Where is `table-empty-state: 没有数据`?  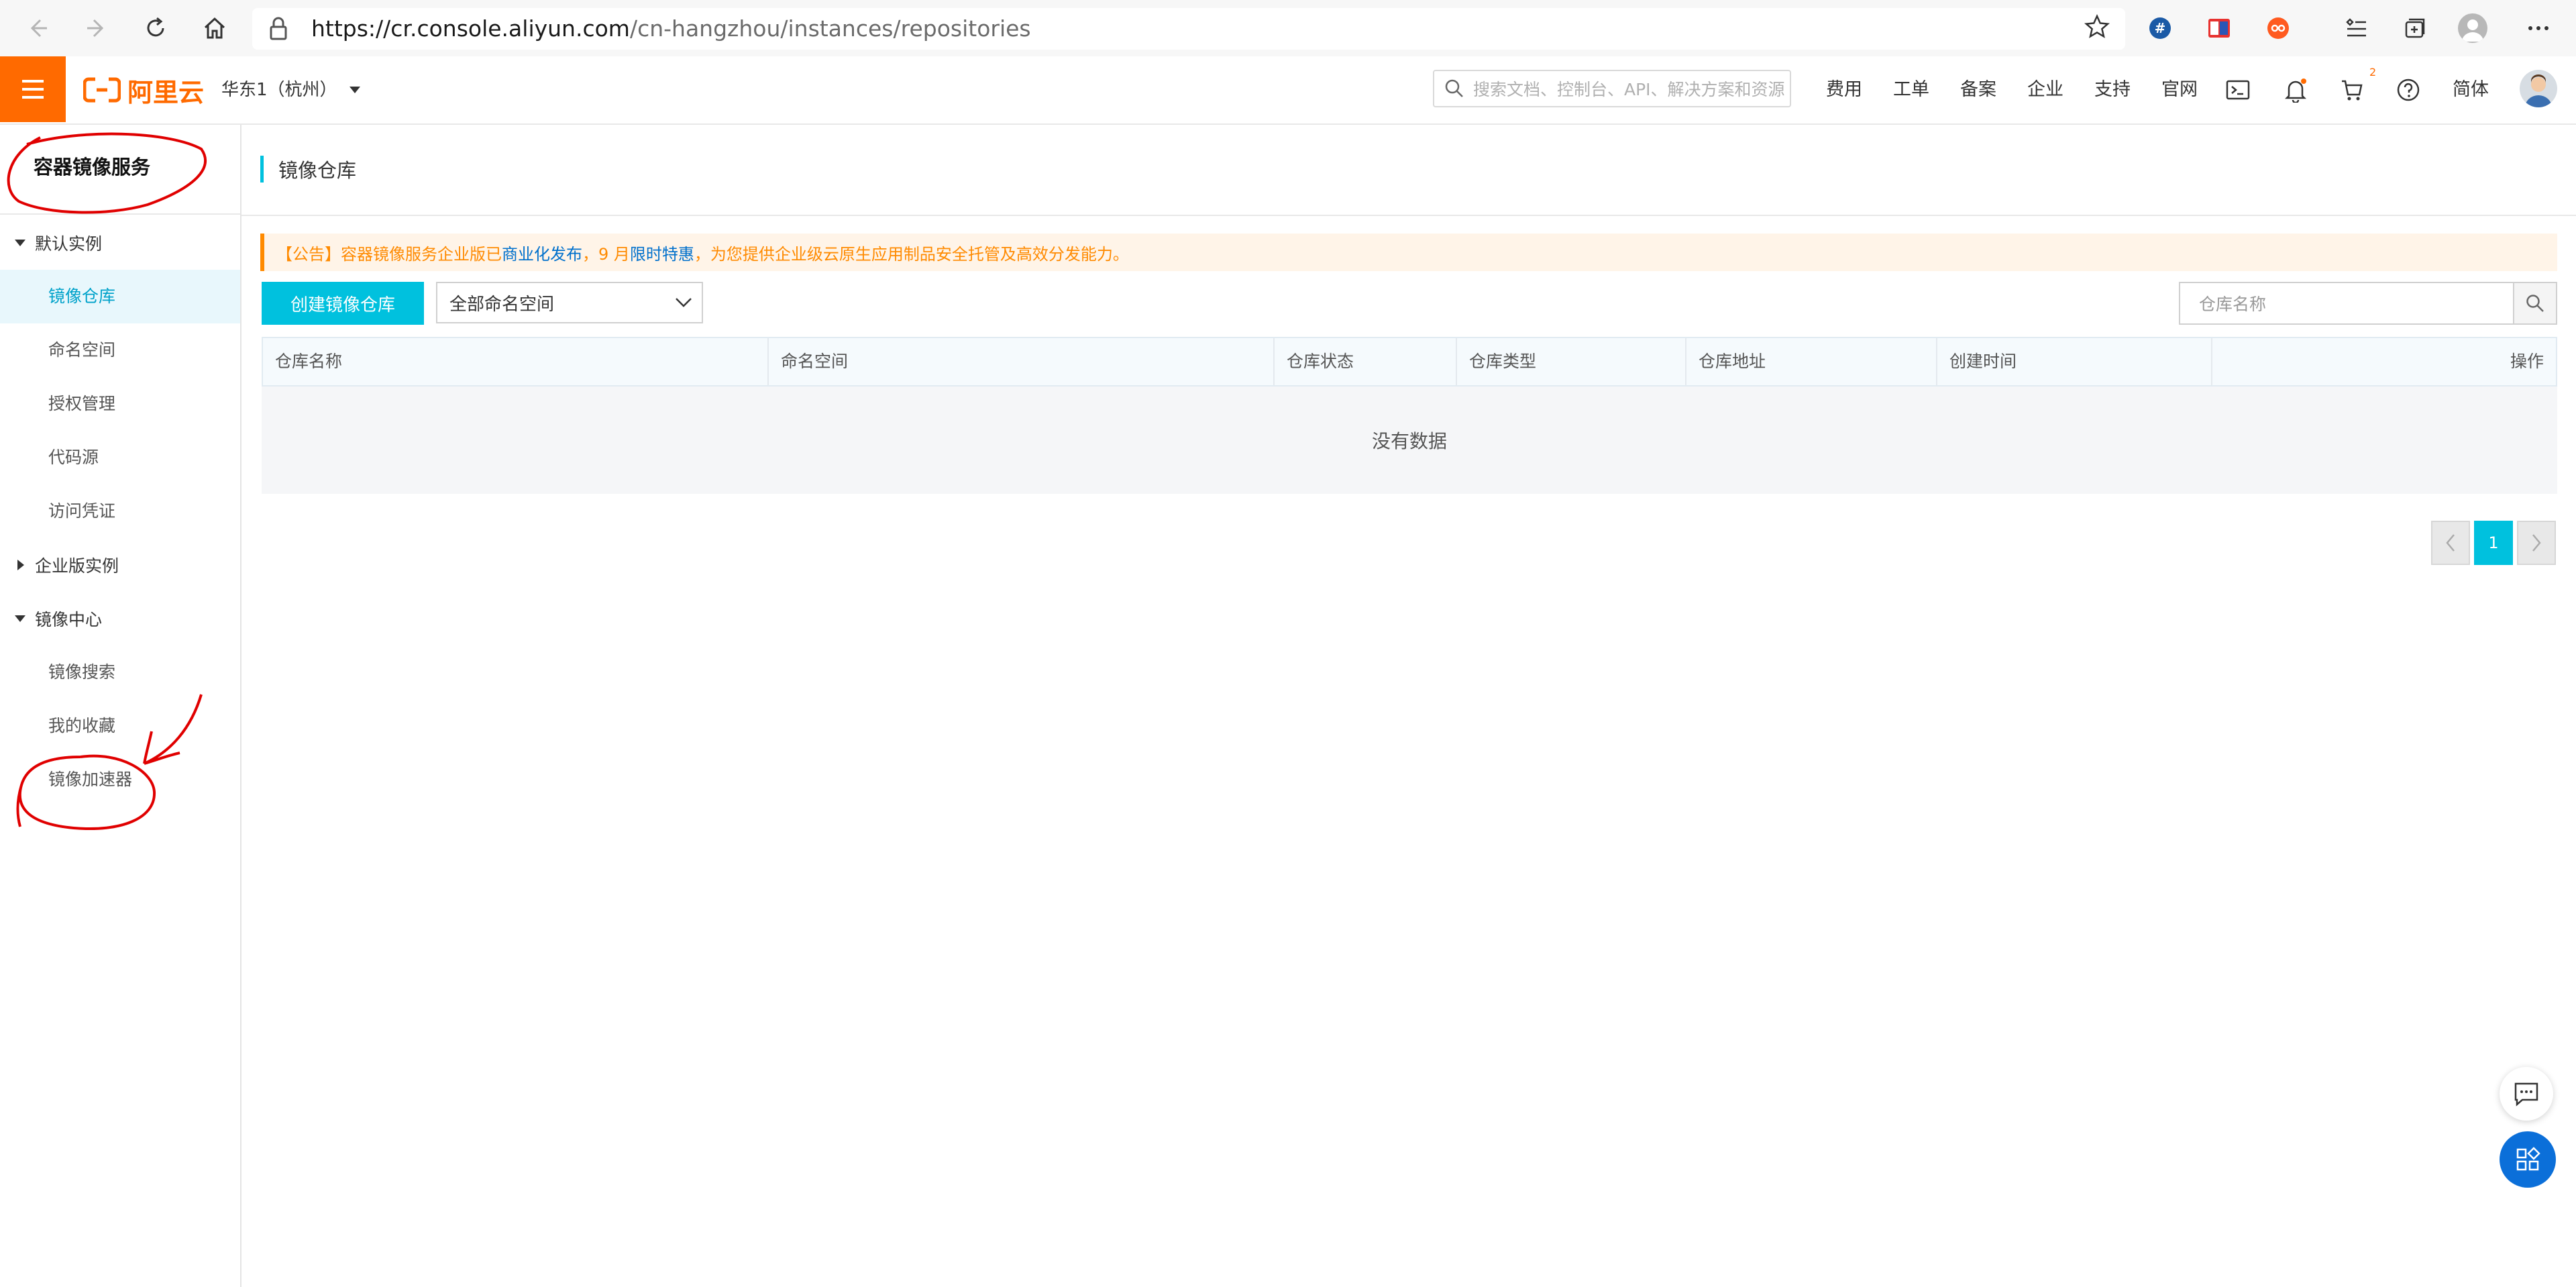
table-empty-state: 没有数据 is located at coordinates (1409, 440).